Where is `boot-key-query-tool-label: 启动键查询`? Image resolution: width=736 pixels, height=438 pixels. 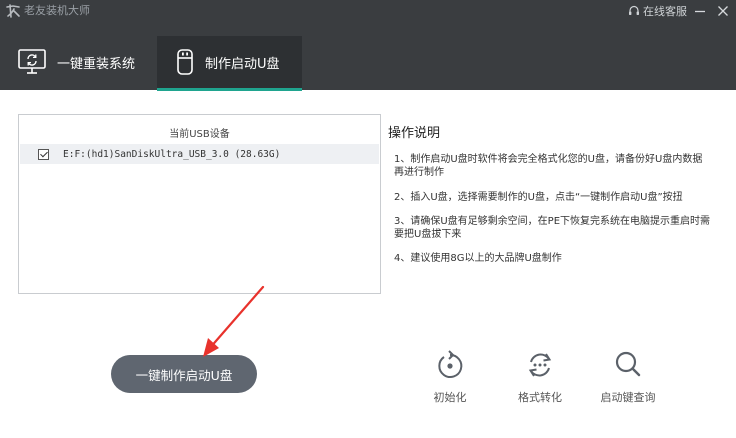 boot-key-query-tool-label: 启动键查询 is located at coordinates (628, 397).